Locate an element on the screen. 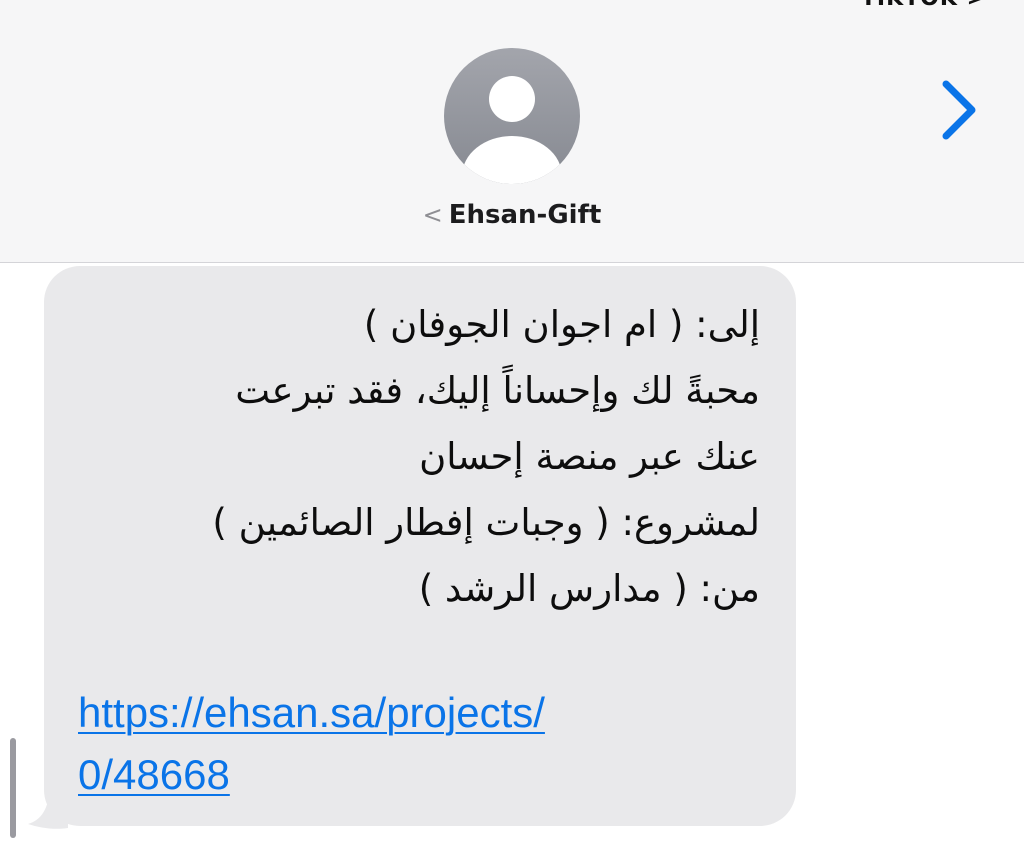 The width and height of the screenshot is (1024, 847). contact-name: Ehsan-Gift is located at coordinates (525, 215).